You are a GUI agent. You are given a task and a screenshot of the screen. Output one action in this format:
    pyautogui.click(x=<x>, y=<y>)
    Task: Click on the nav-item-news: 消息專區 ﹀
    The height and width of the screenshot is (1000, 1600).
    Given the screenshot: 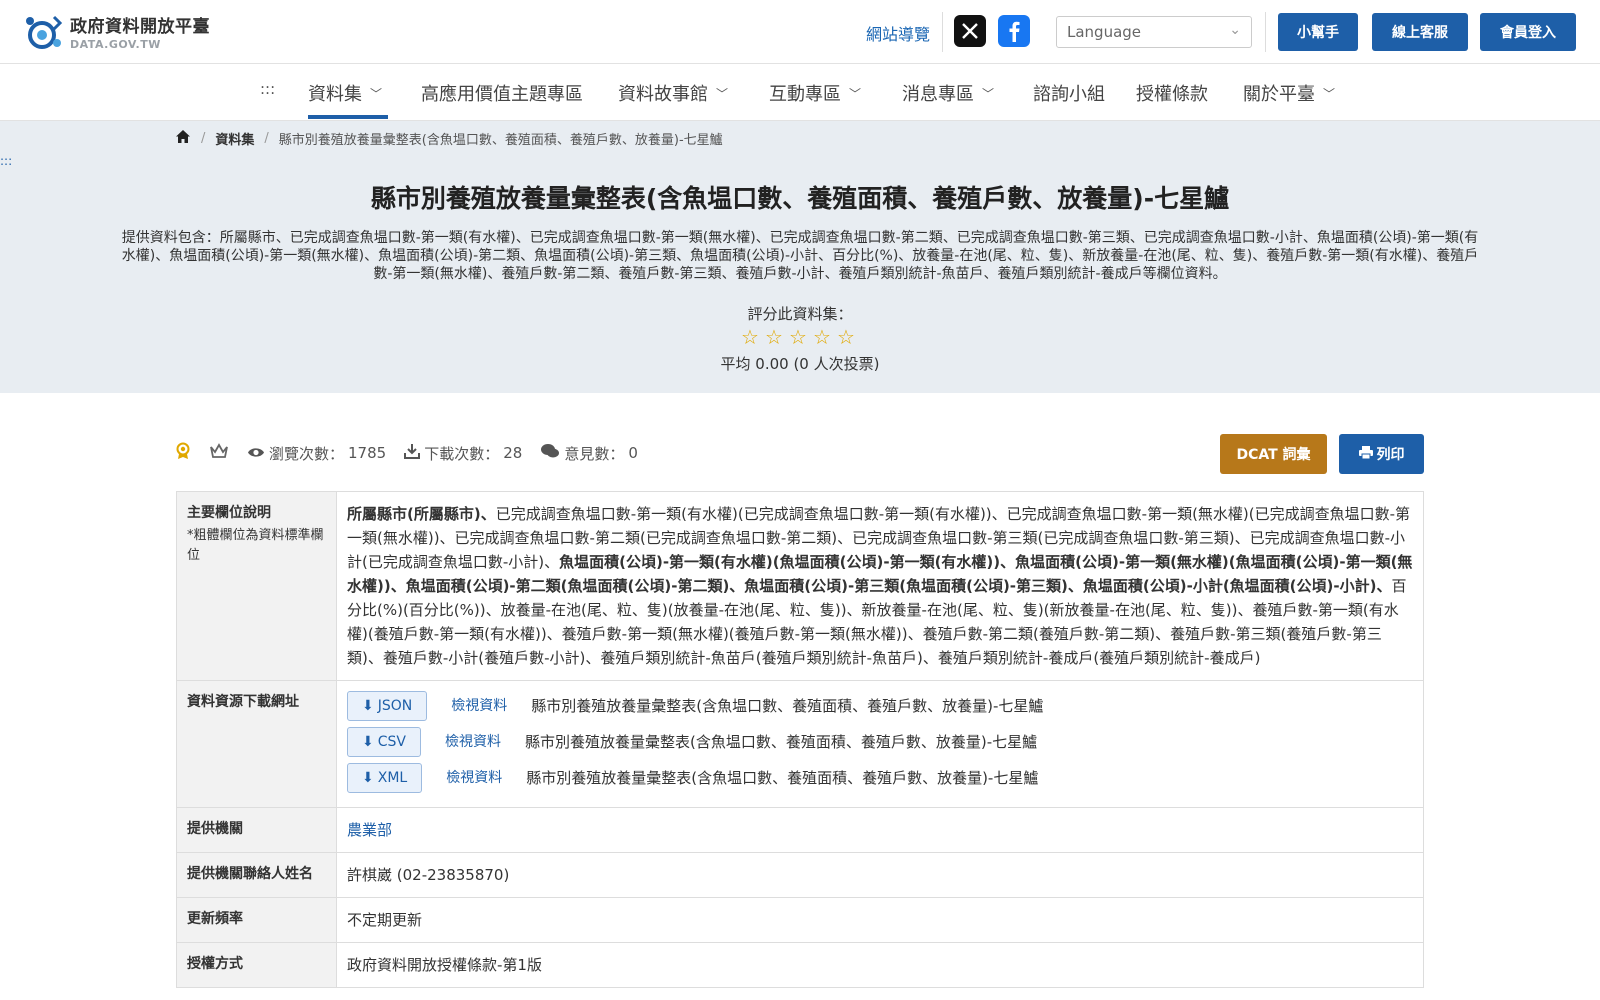 What is the action you would take?
    pyautogui.click(x=948, y=93)
    